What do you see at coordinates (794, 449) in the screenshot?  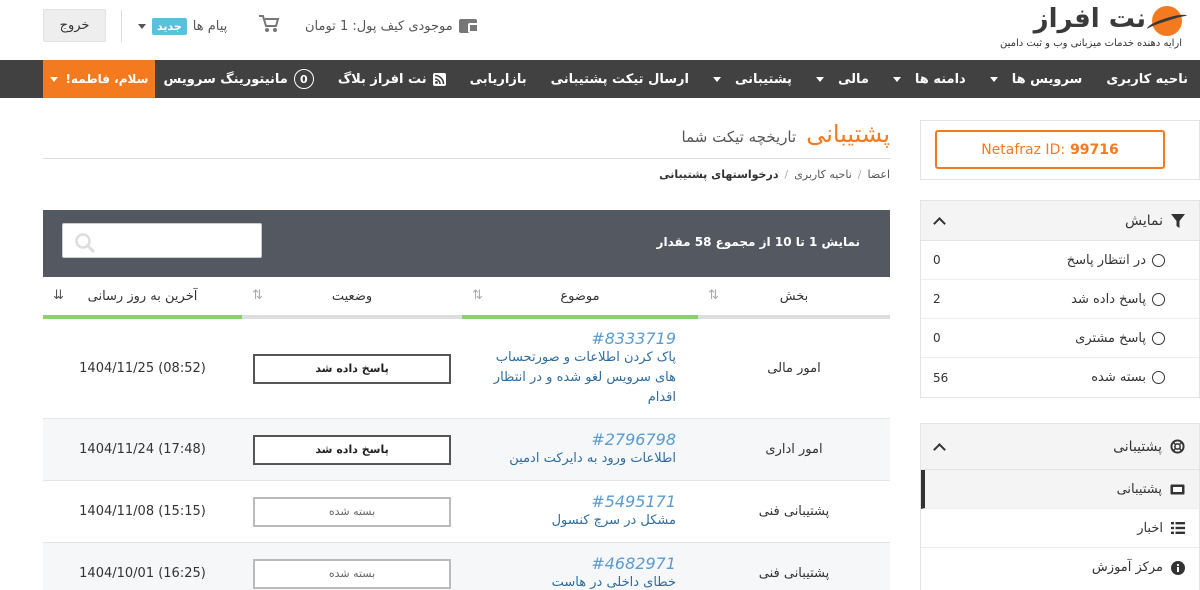 I see `ticket-department: امور اداری` at bounding box center [794, 449].